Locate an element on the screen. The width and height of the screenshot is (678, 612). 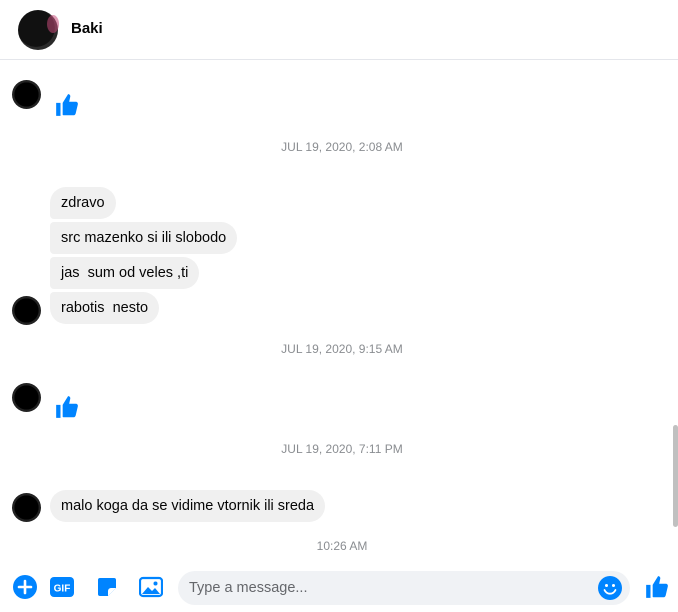
message-bubble: rabotis nesto is located at coordinates (105, 308).